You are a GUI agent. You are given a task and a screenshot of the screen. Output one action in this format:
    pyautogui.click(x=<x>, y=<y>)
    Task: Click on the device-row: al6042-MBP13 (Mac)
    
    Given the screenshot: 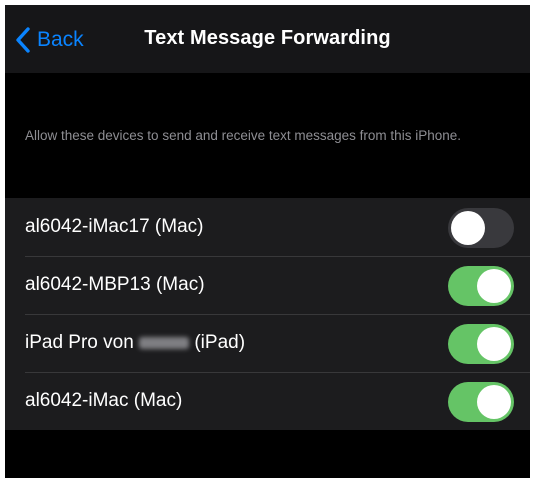 What is the action you would take?
    pyautogui.click(x=267, y=285)
    